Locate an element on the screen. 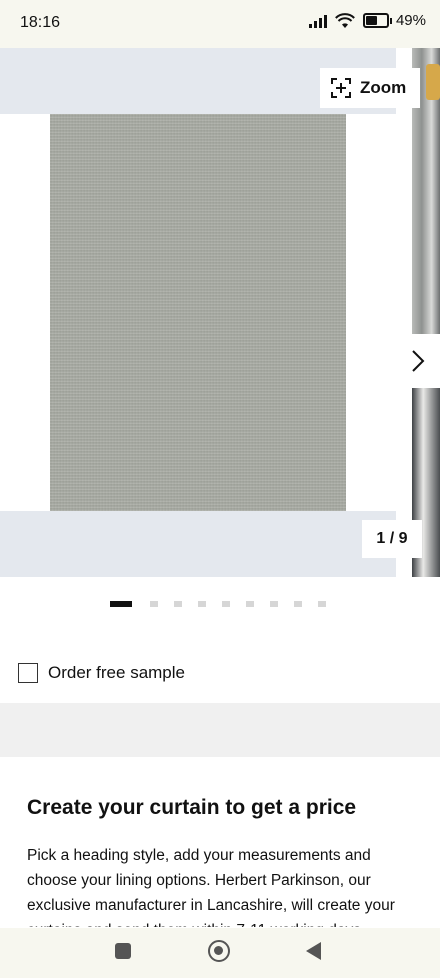 This screenshot has height=978, width=440. system-nav-bar is located at coordinates (220, 953).